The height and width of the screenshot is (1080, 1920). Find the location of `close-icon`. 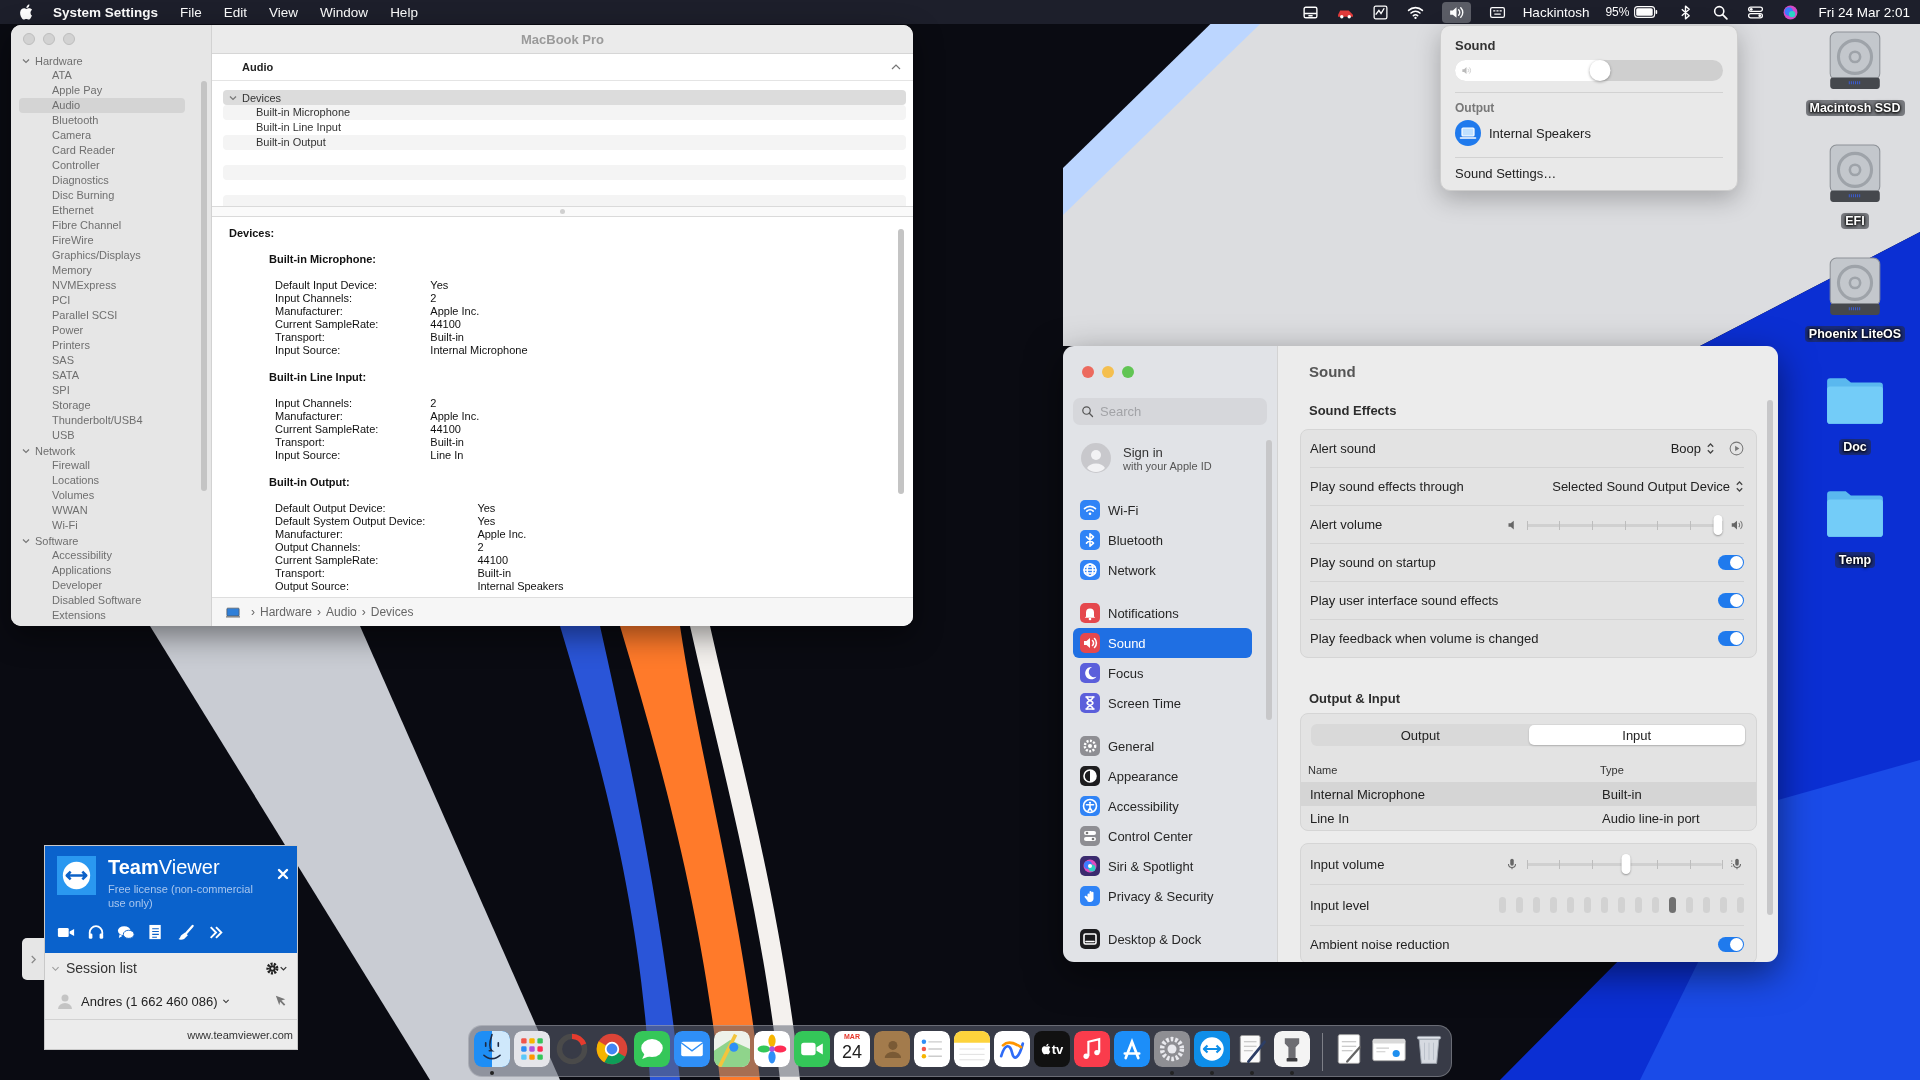

close-icon is located at coordinates (283, 874).